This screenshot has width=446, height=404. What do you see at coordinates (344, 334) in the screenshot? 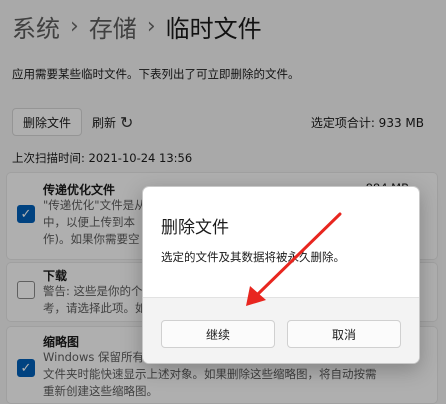
I see `cancel-button: 取消` at bounding box center [344, 334].